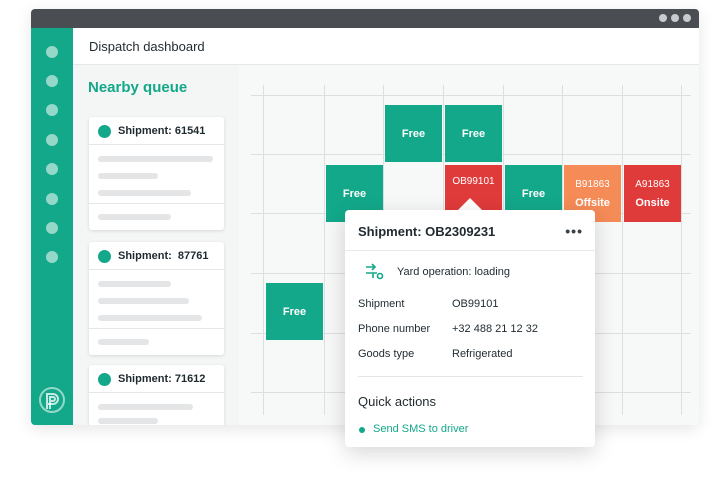 The width and height of the screenshot is (720, 495). Describe the element at coordinates (386, 46) in the screenshot. I see `top-header: Dispatch dashboard` at that location.